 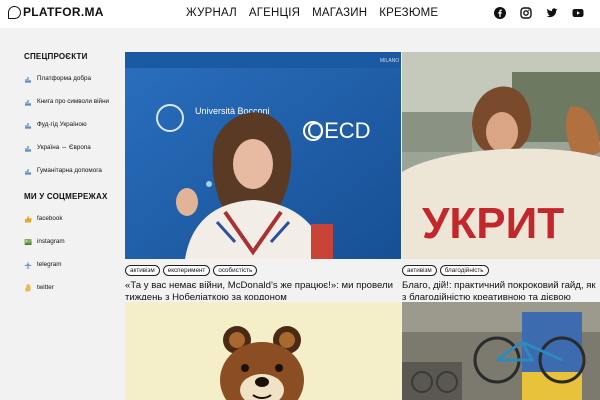 I want to click on sidebar-item-platform-dobra: Платформа добра, so click(x=72, y=78).